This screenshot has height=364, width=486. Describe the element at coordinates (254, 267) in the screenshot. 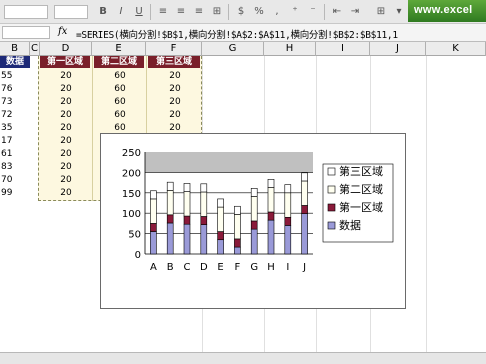

I see `x-tick-label: G` at that location.